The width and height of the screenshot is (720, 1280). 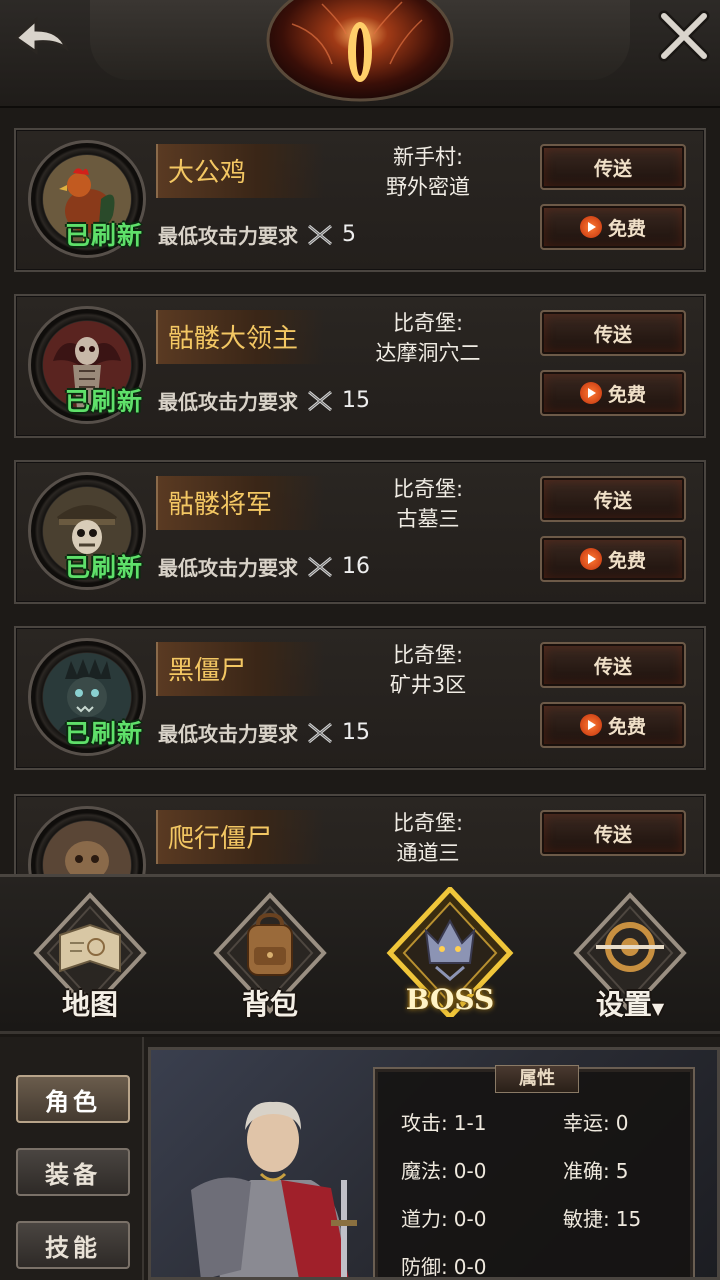 What do you see at coordinates (360, 51) in the screenshot?
I see `boss-eye-emblem` at bounding box center [360, 51].